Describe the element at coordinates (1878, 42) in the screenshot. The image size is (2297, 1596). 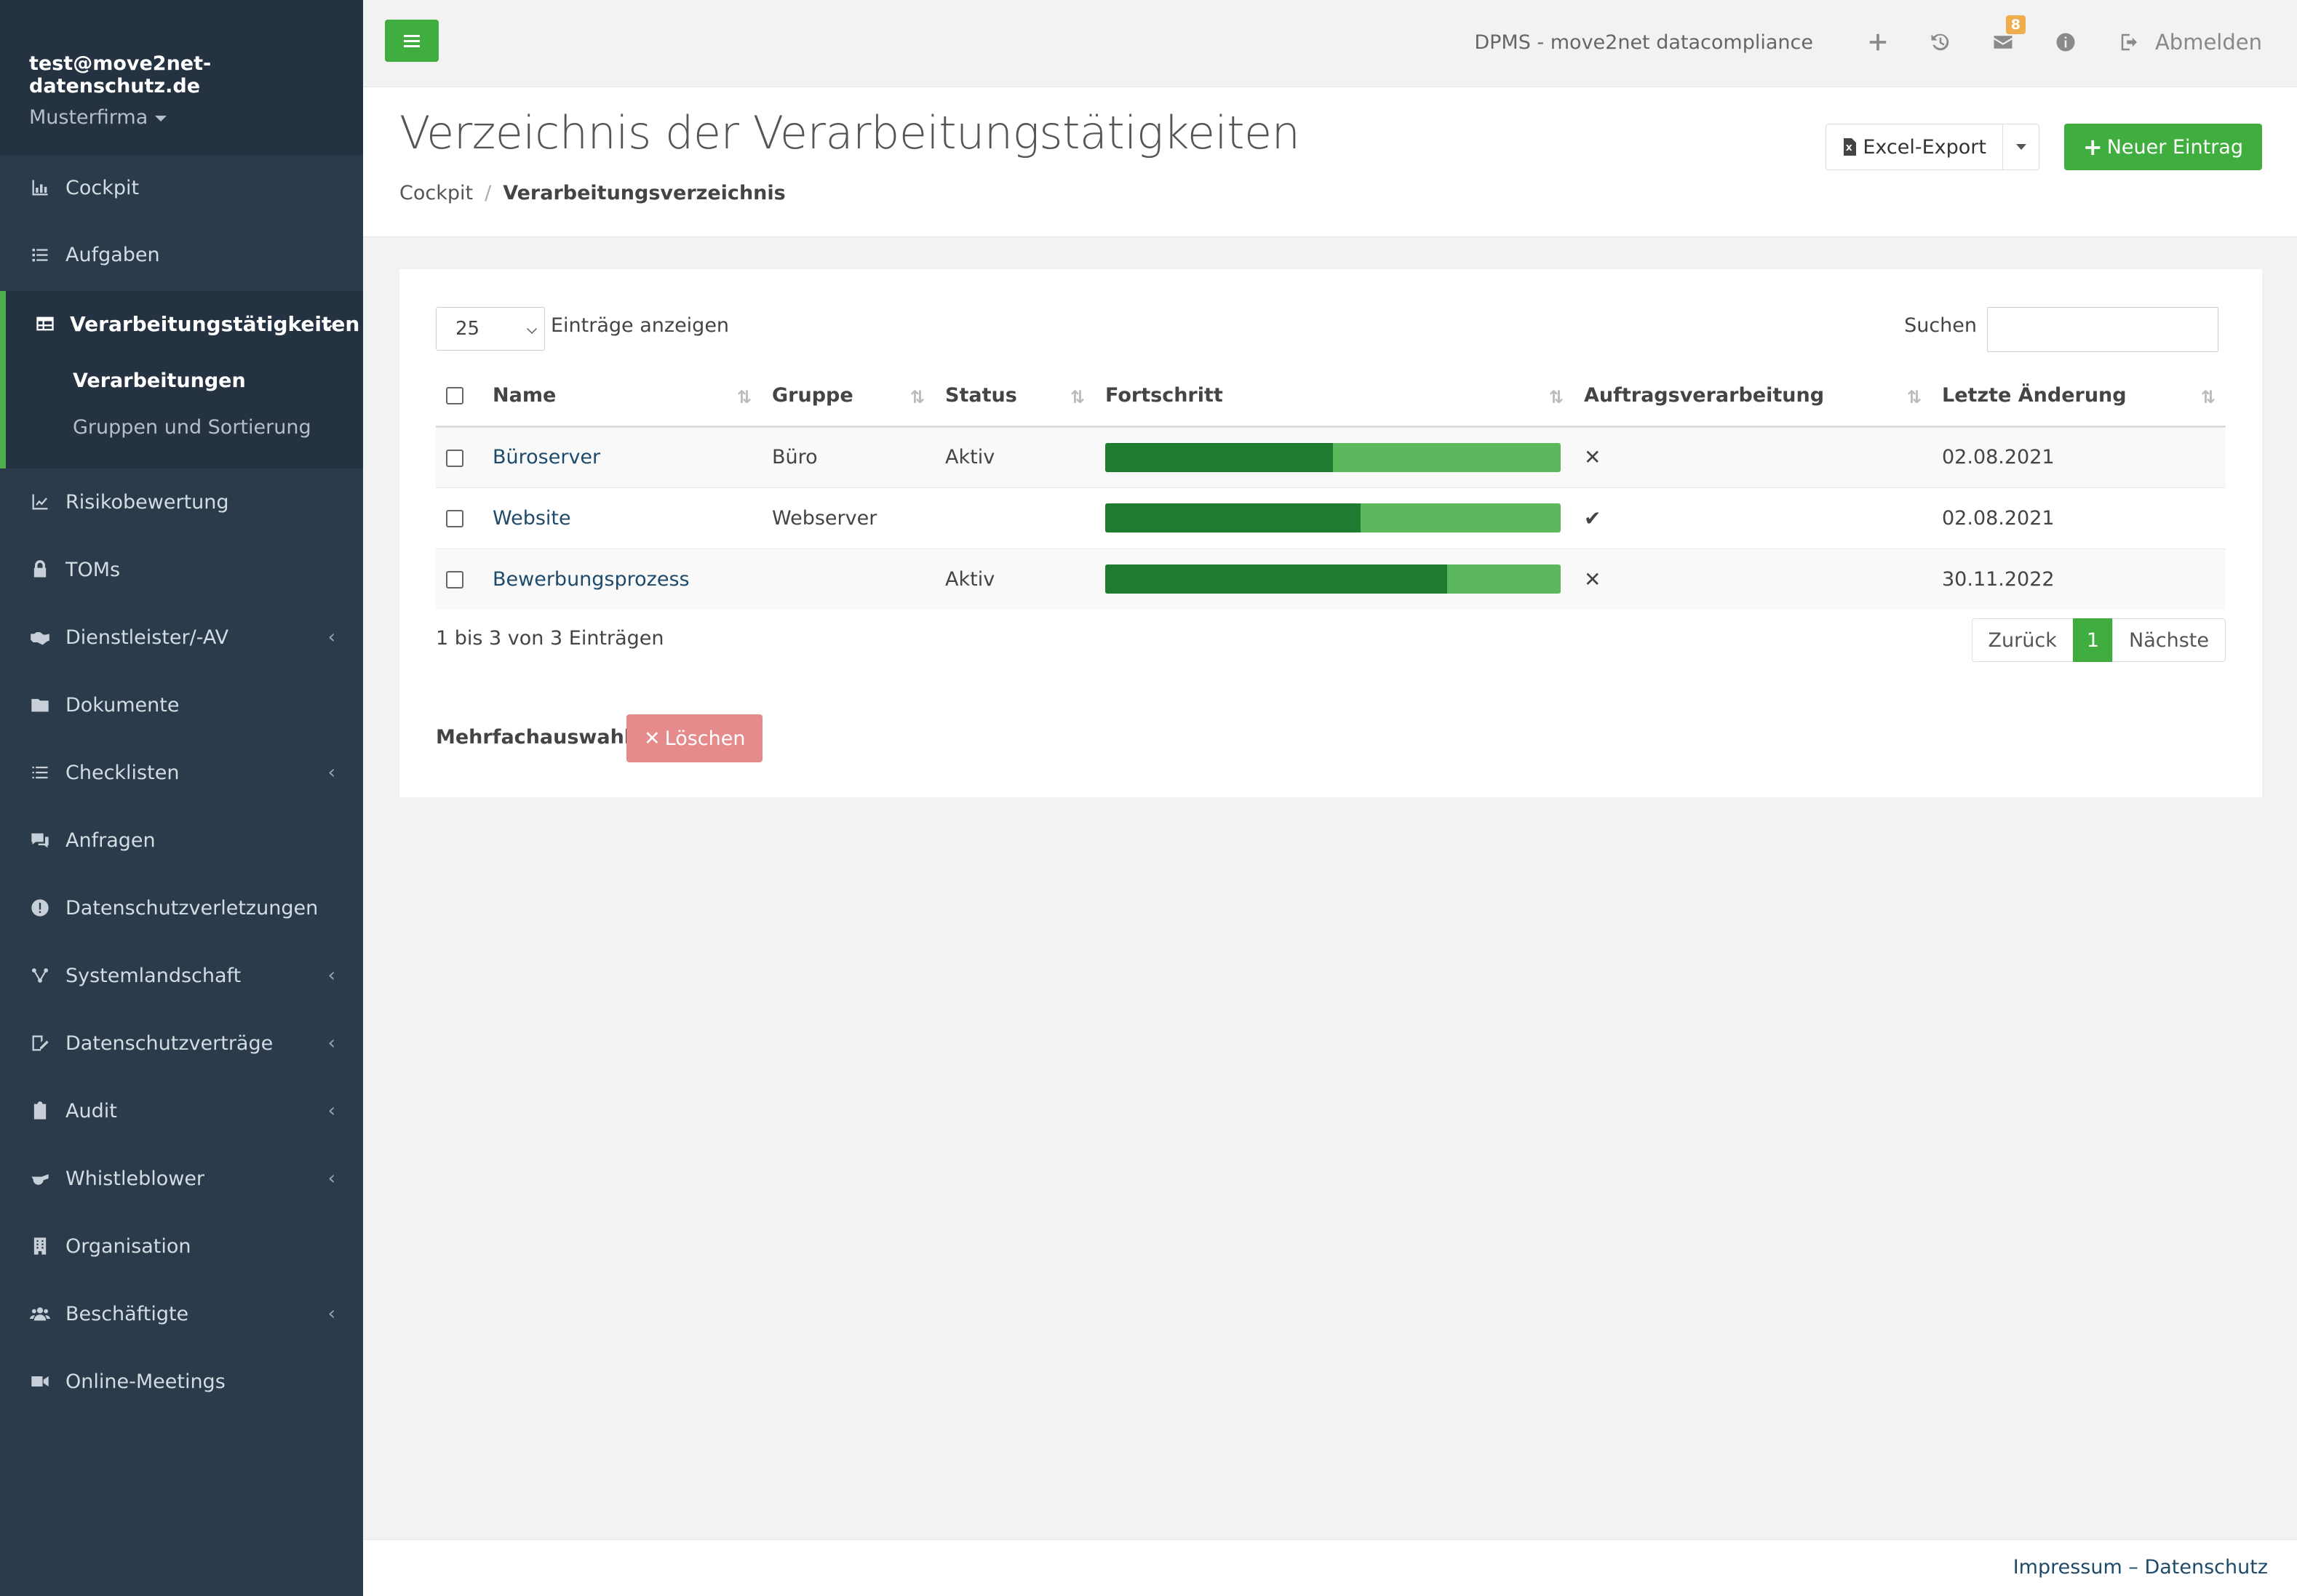
I see `plus-icon` at that location.